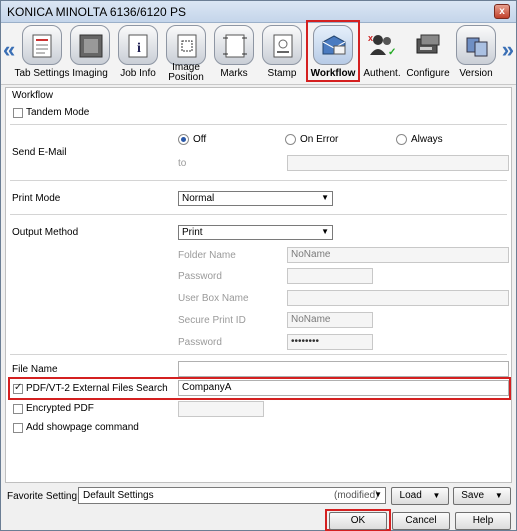  What do you see at coordinates (82, 427) in the screenshot?
I see `add-showpage-label: Add showpage command` at bounding box center [82, 427].